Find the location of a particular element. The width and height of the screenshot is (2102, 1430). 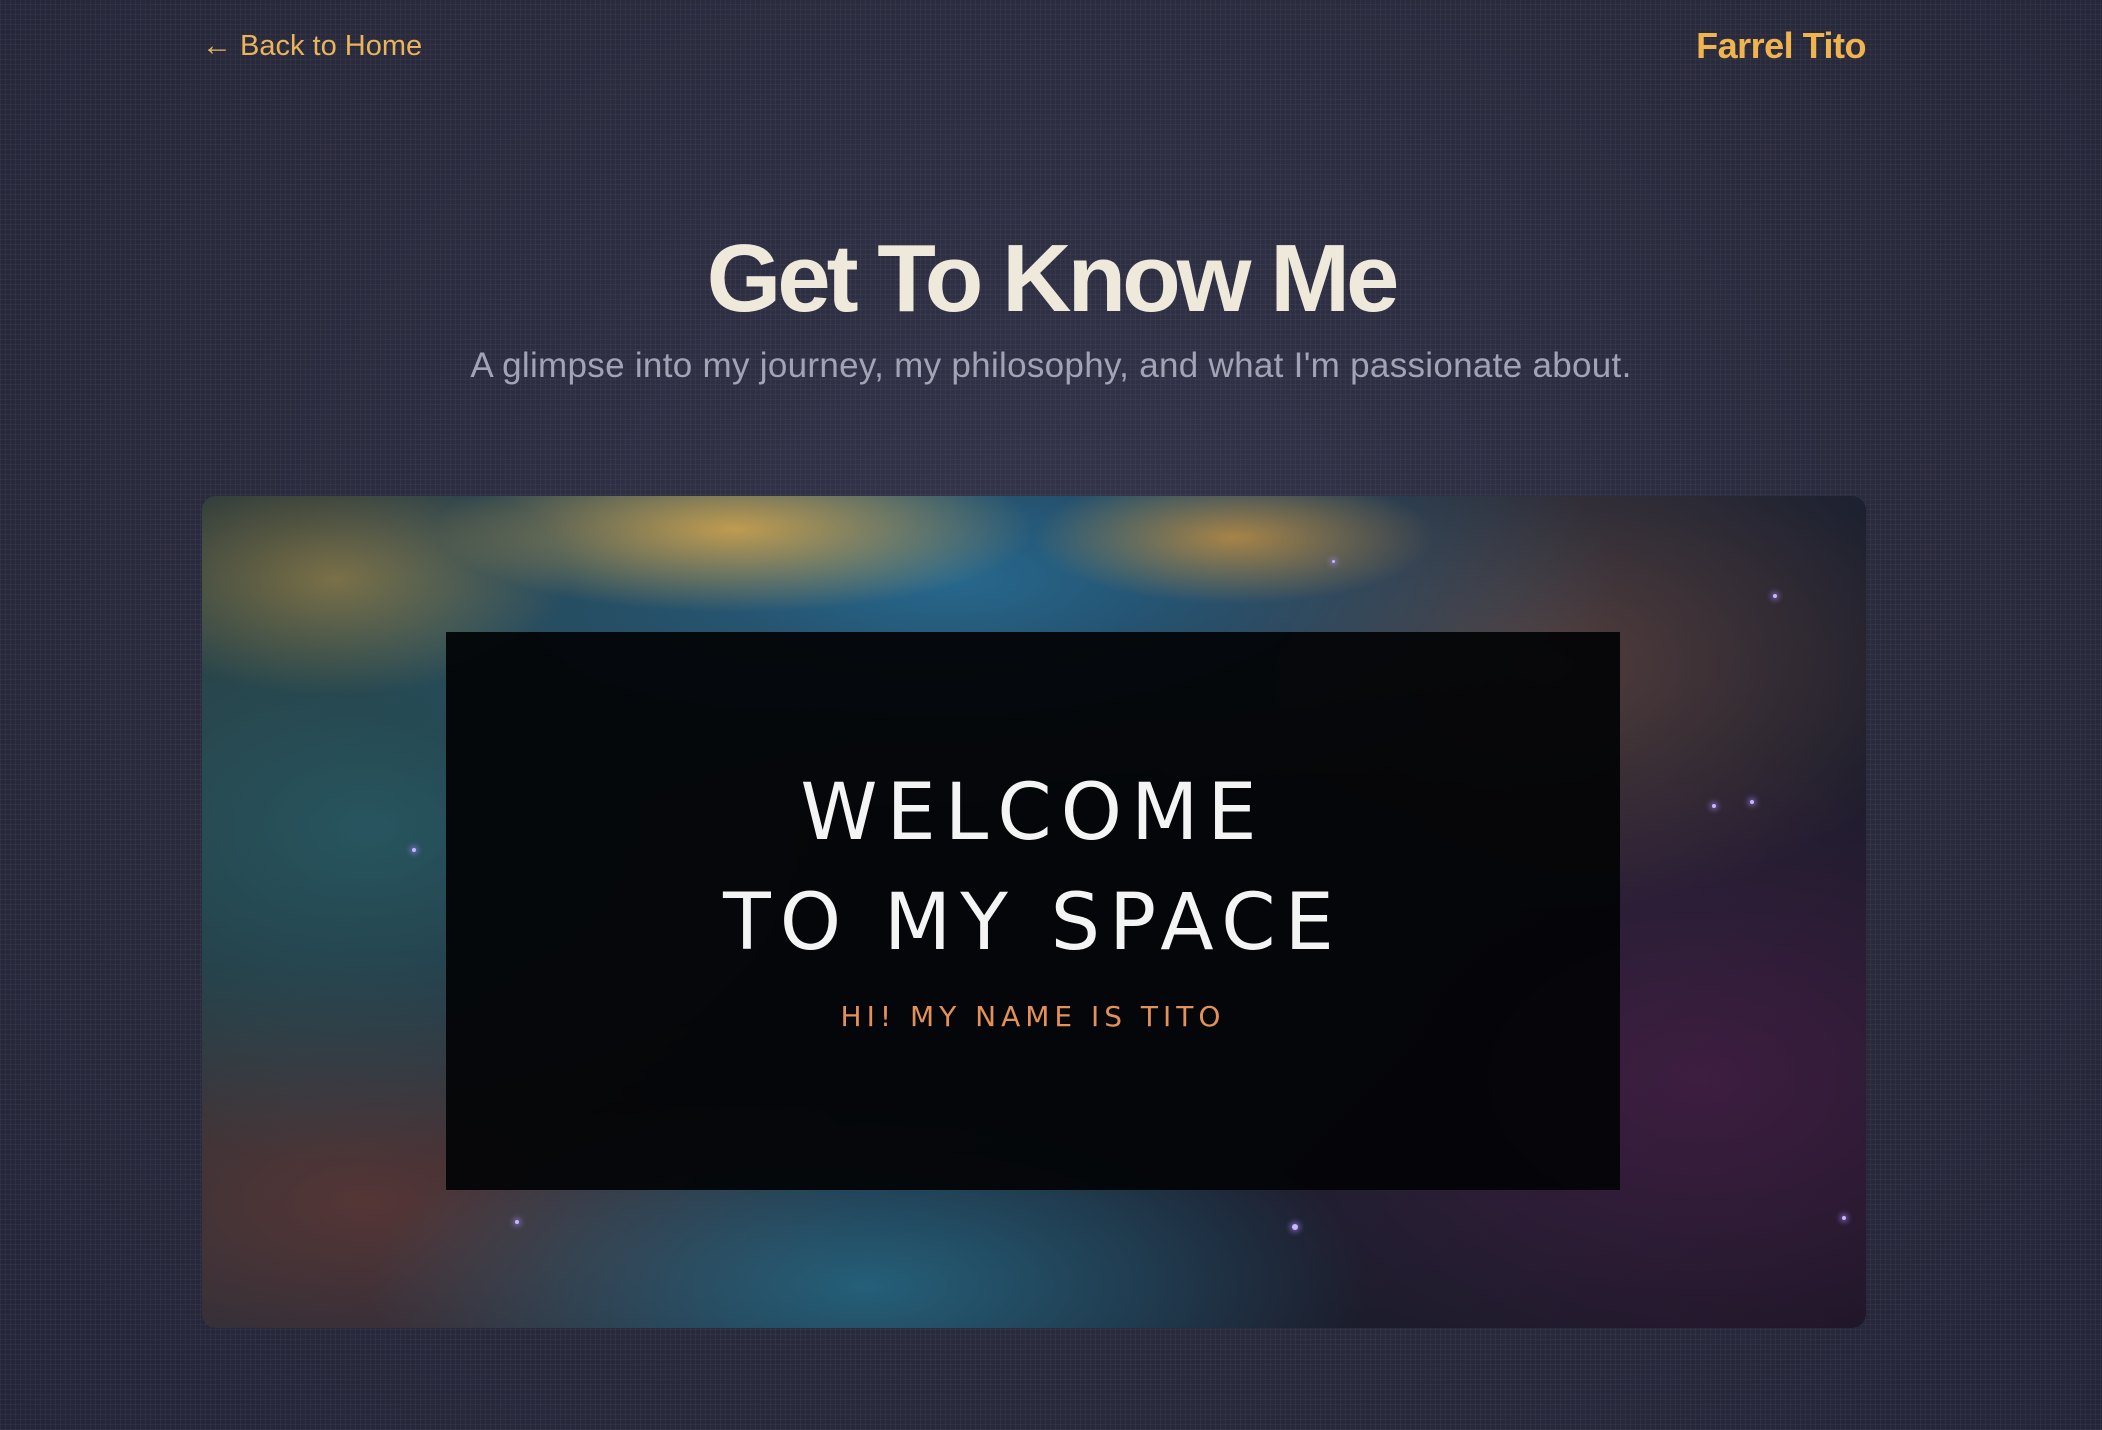

brand-name: Farrel Tito is located at coordinates (1781, 46).